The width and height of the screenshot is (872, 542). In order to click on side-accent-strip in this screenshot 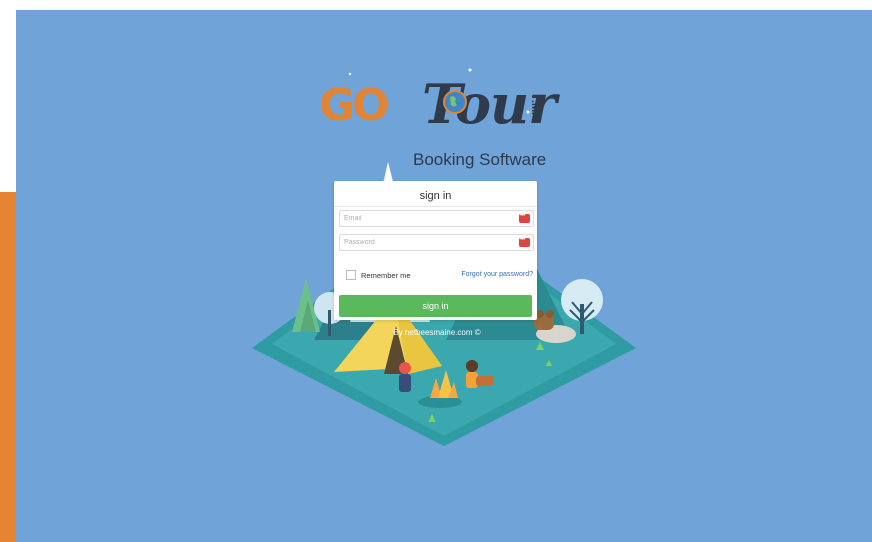, I will do `click(8, 367)`.